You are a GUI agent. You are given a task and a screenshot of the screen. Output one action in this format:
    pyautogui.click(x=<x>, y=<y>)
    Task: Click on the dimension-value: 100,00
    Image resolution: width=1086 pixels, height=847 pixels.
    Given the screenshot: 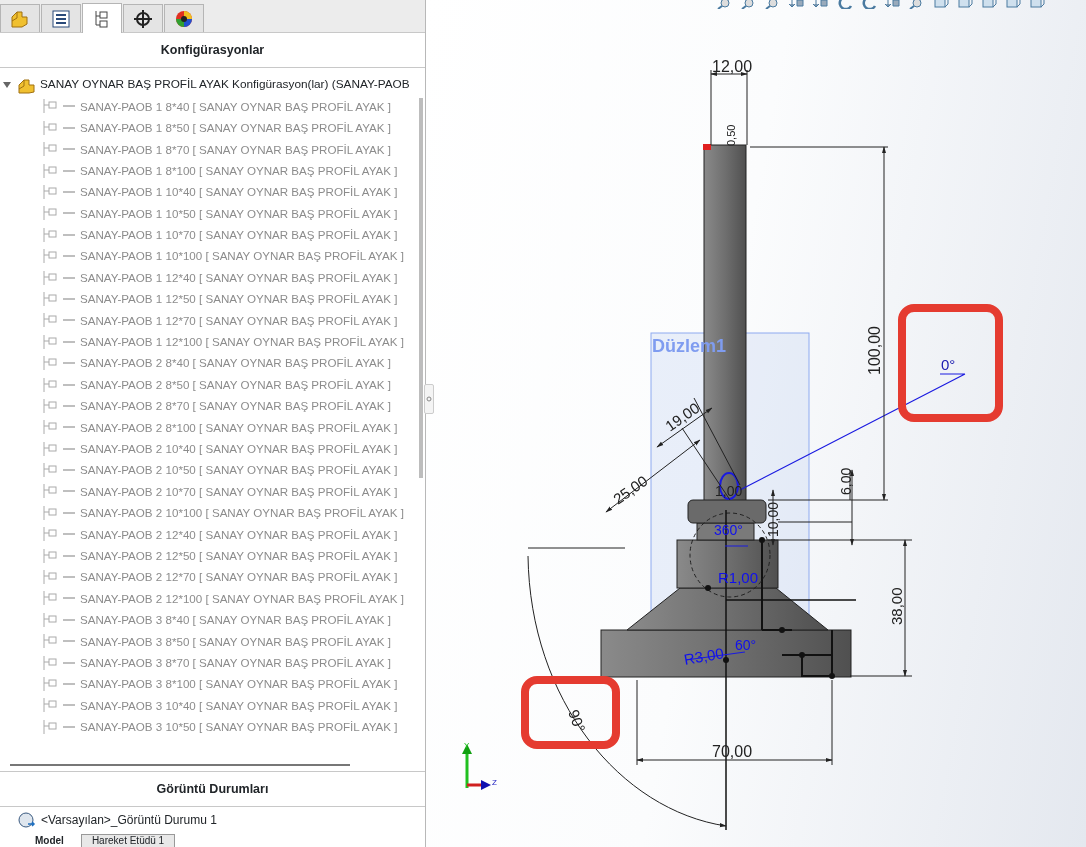 What is the action you would take?
    pyautogui.click(x=874, y=350)
    